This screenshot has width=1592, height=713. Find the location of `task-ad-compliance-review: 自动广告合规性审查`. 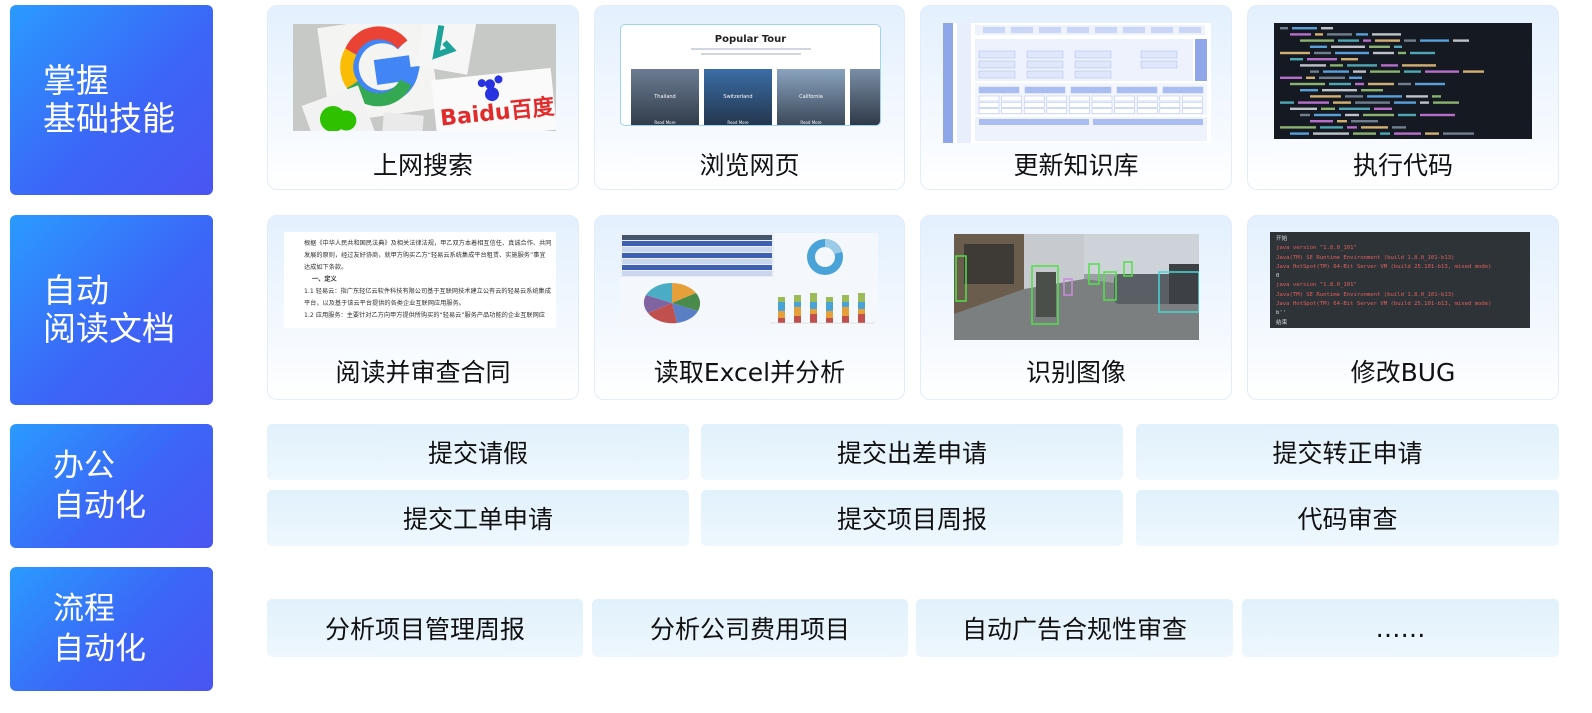

task-ad-compliance-review: 自动广告合规性审查 is located at coordinates (1074, 628).